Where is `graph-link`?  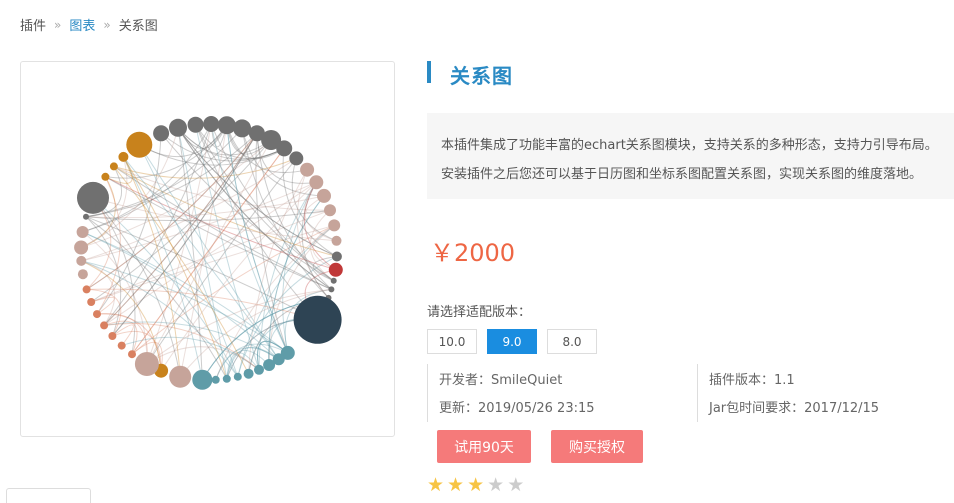 graph-link is located at coordinates (182, 347).